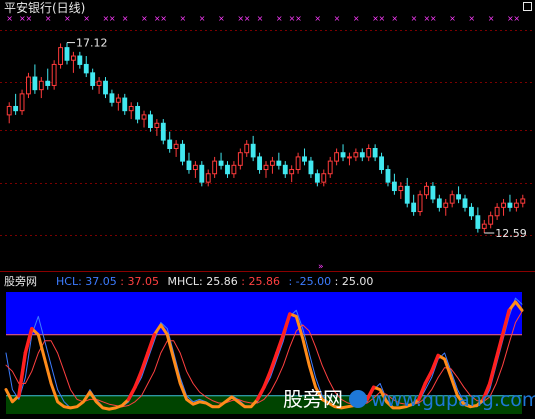 The height and width of the screenshot is (419, 535). I want to click on watermark: 股旁网 www.gupang.com, so click(409, 397).